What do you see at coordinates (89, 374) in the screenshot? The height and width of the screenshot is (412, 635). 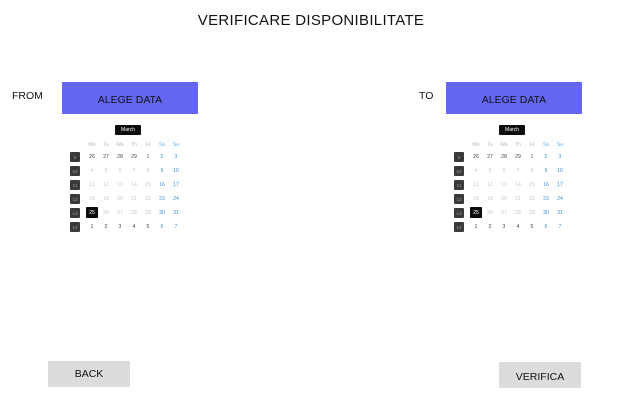 I see `back-button: BACK` at bounding box center [89, 374].